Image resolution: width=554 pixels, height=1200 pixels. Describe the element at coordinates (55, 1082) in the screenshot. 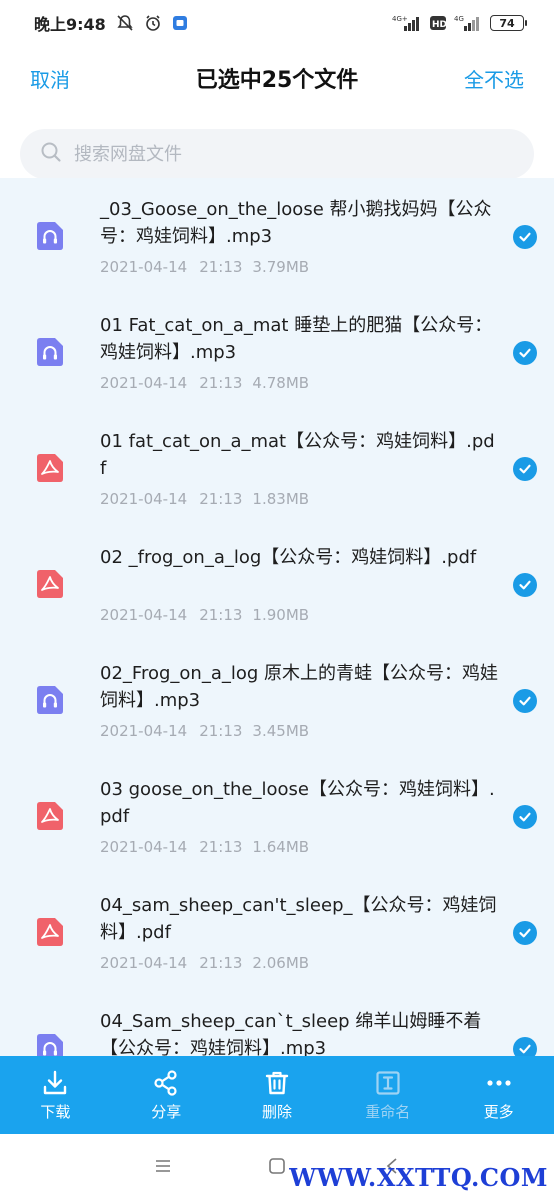

I see `download-icon` at that location.